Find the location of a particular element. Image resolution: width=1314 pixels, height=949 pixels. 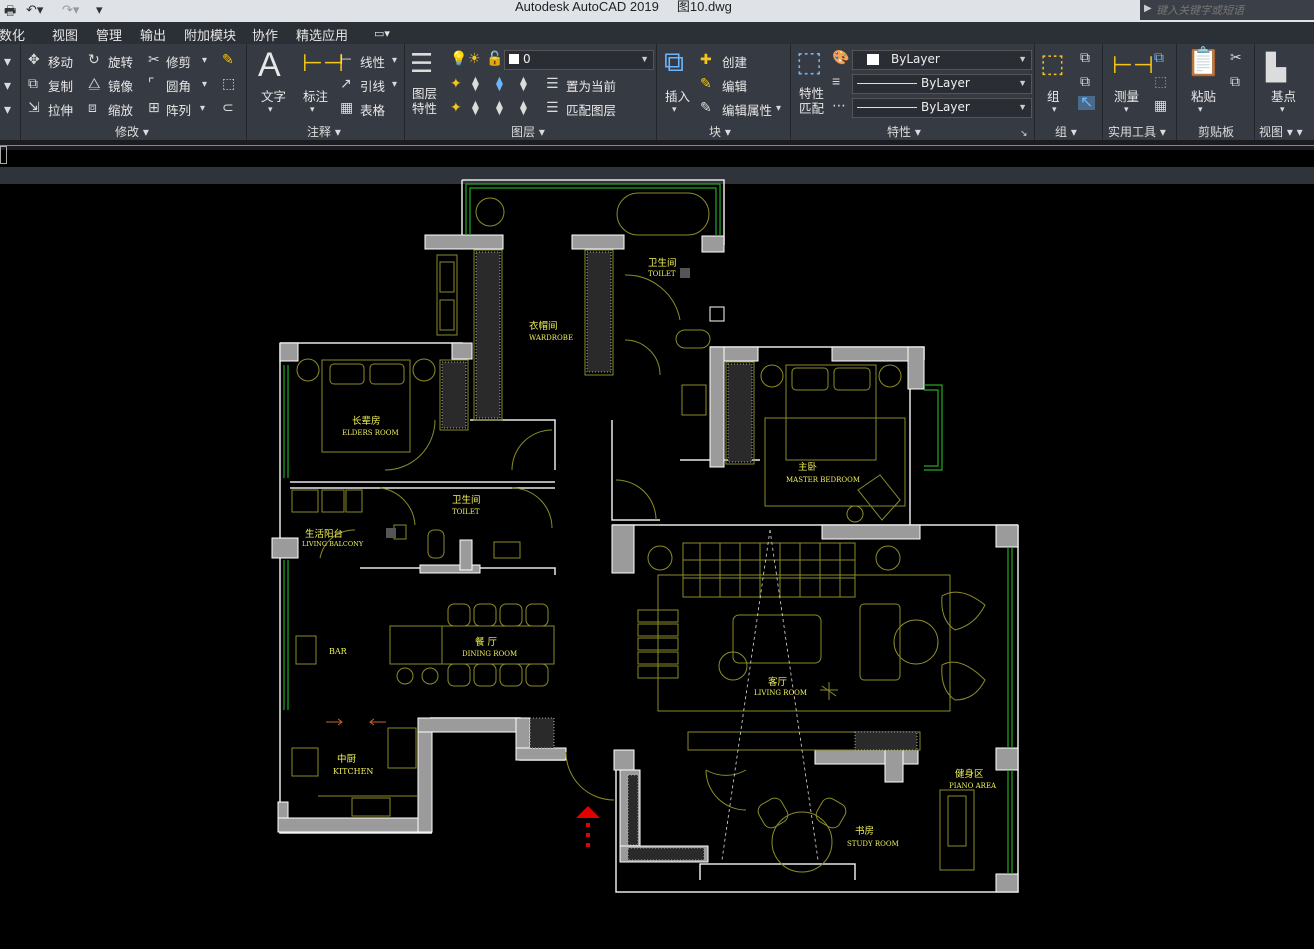

move-button: 移动 is located at coordinates (60, 61).